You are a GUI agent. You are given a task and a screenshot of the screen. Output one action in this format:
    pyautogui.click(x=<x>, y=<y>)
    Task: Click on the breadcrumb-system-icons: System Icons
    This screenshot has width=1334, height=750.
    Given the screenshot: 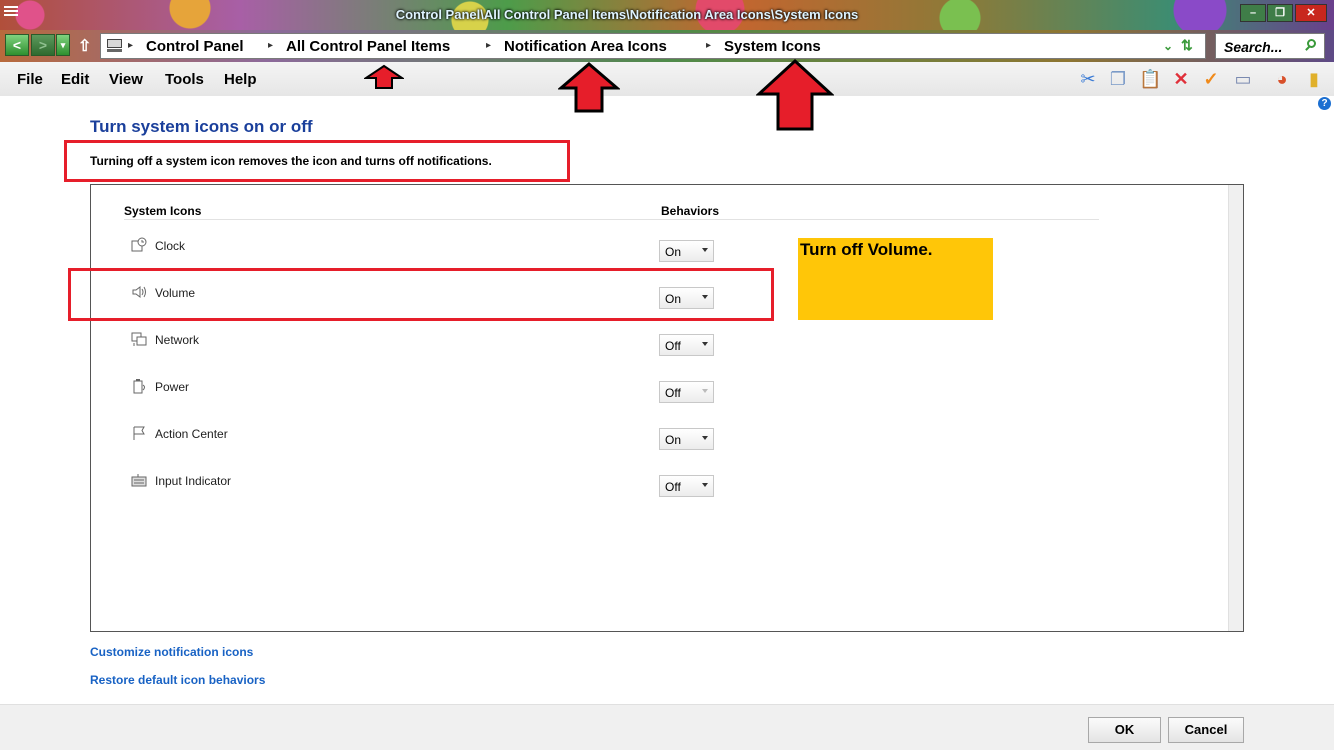 What is the action you would take?
    pyautogui.click(x=772, y=46)
    